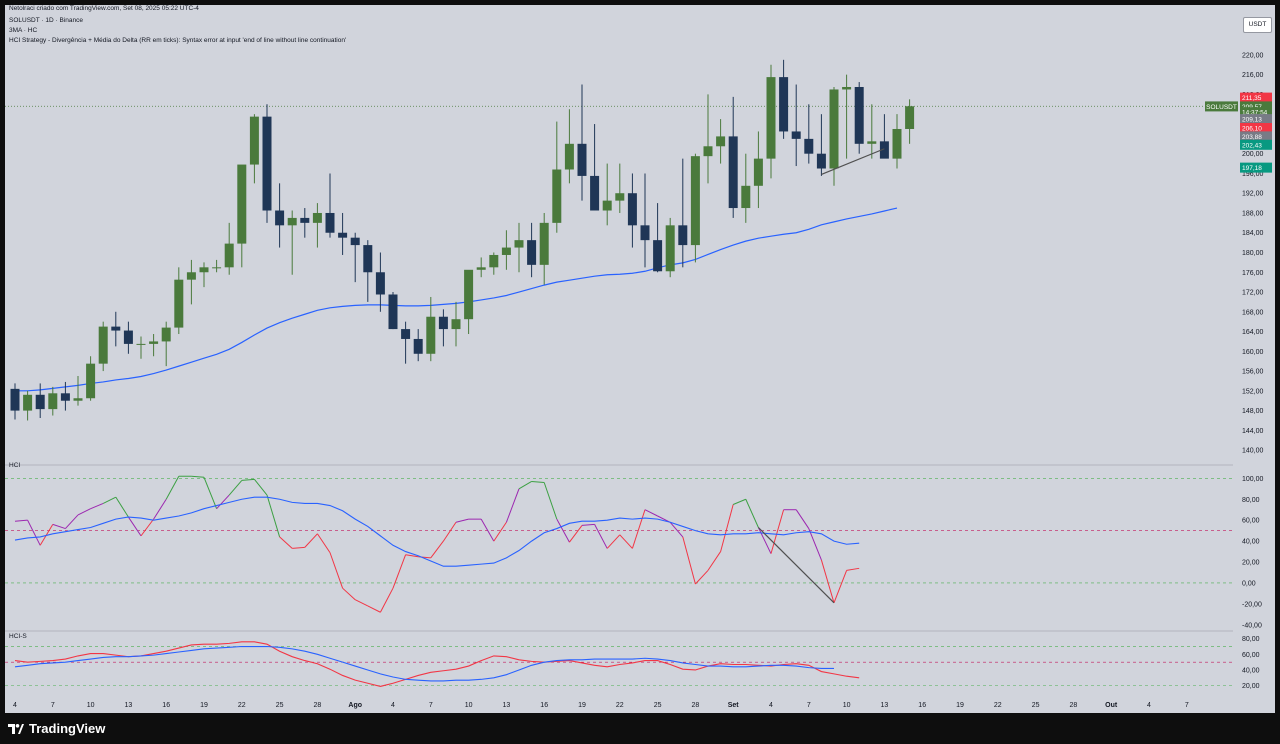  What do you see at coordinates (1253, 154) in the screenshot?
I see `price-tick-label: 200,00` at bounding box center [1253, 154].